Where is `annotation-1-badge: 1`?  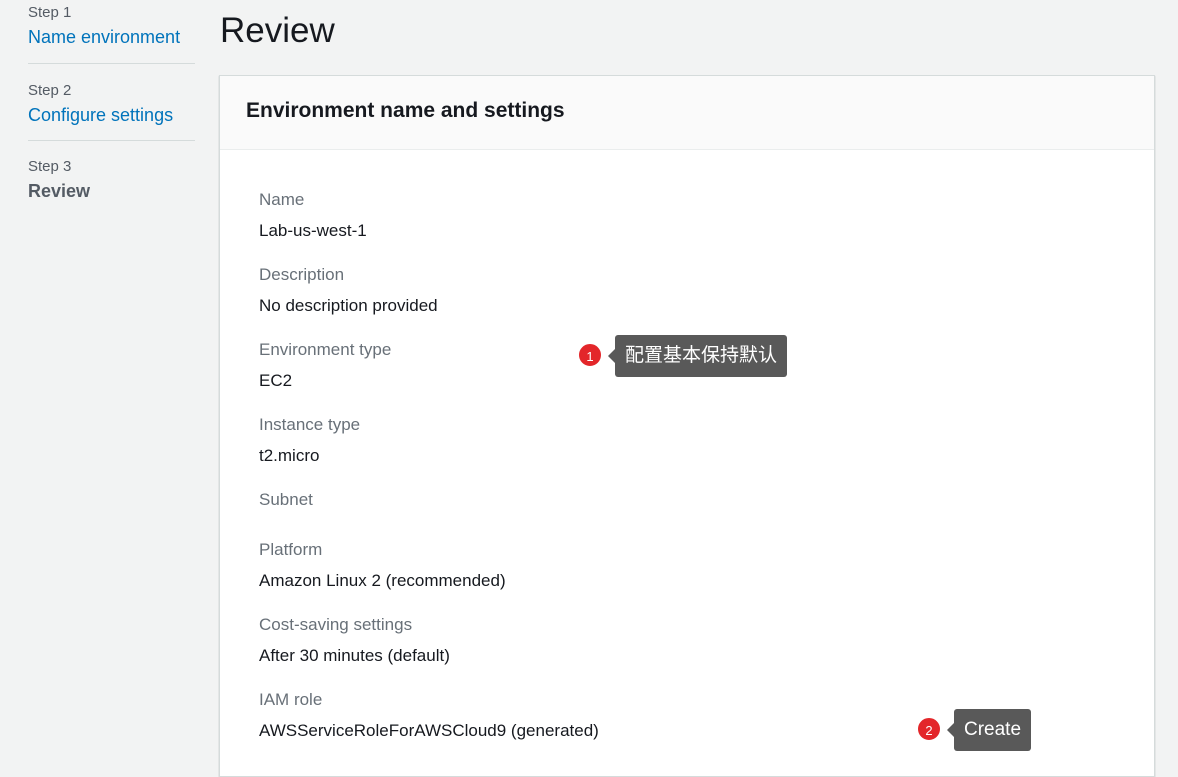
annotation-1-badge: 1 is located at coordinates (590, 355).